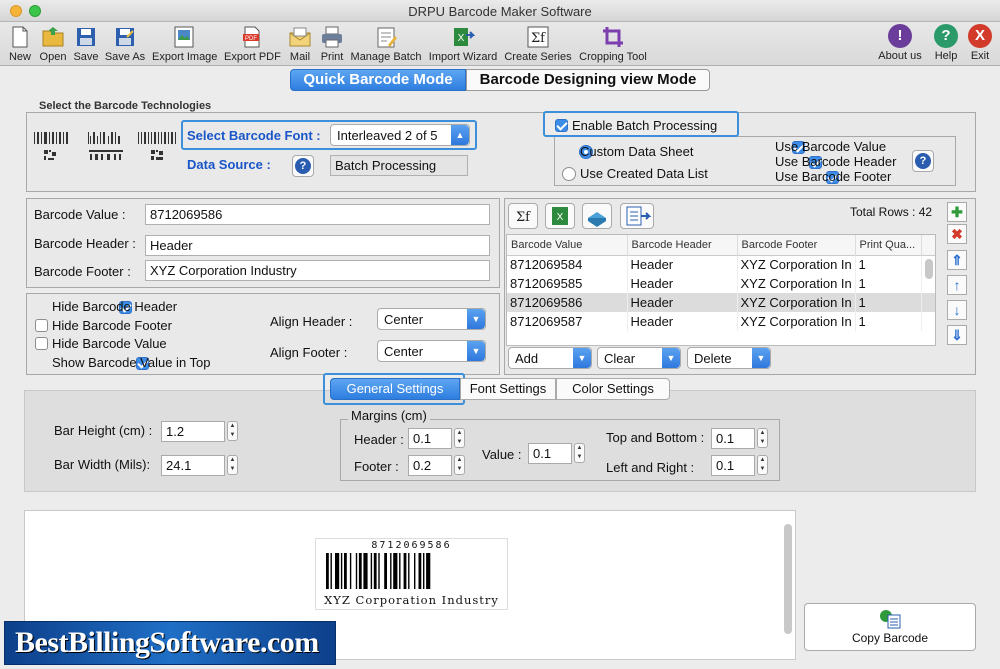 The width and height of the screenshot is (1000, 669). I want to click on bar-height-input: 1.2, so click(193, 431).